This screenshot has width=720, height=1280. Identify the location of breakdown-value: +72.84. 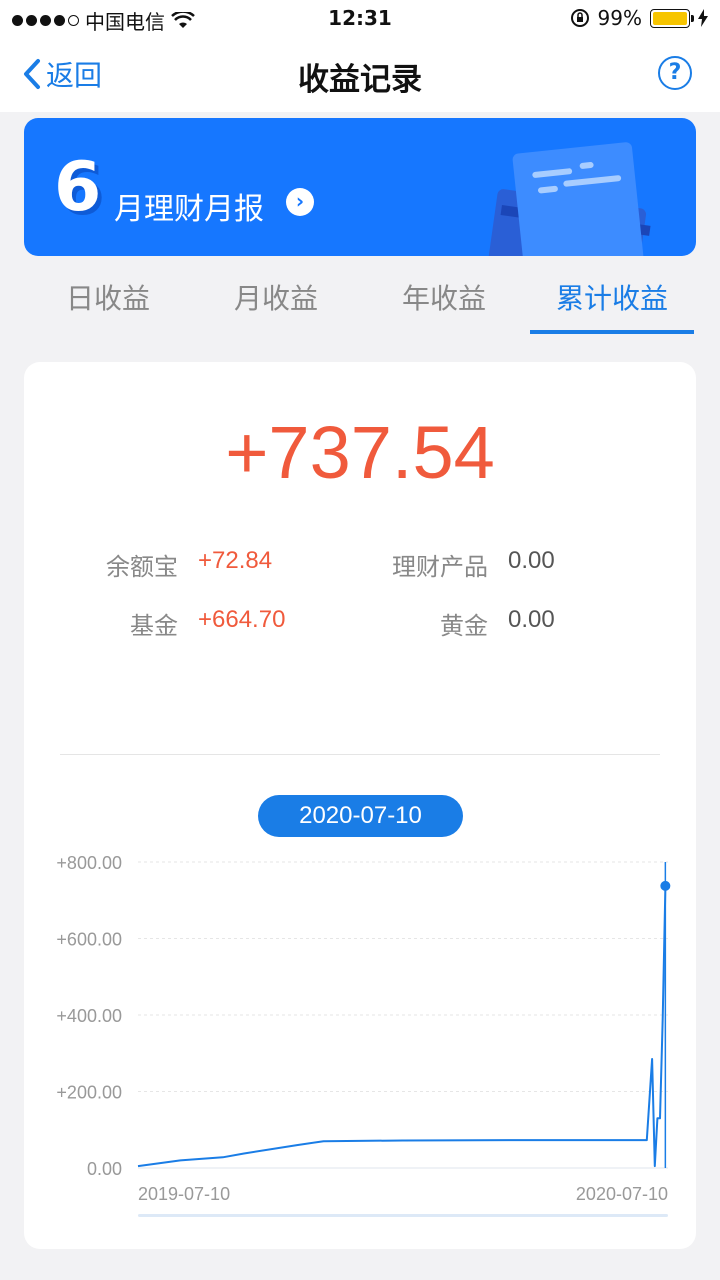
(235, 560).